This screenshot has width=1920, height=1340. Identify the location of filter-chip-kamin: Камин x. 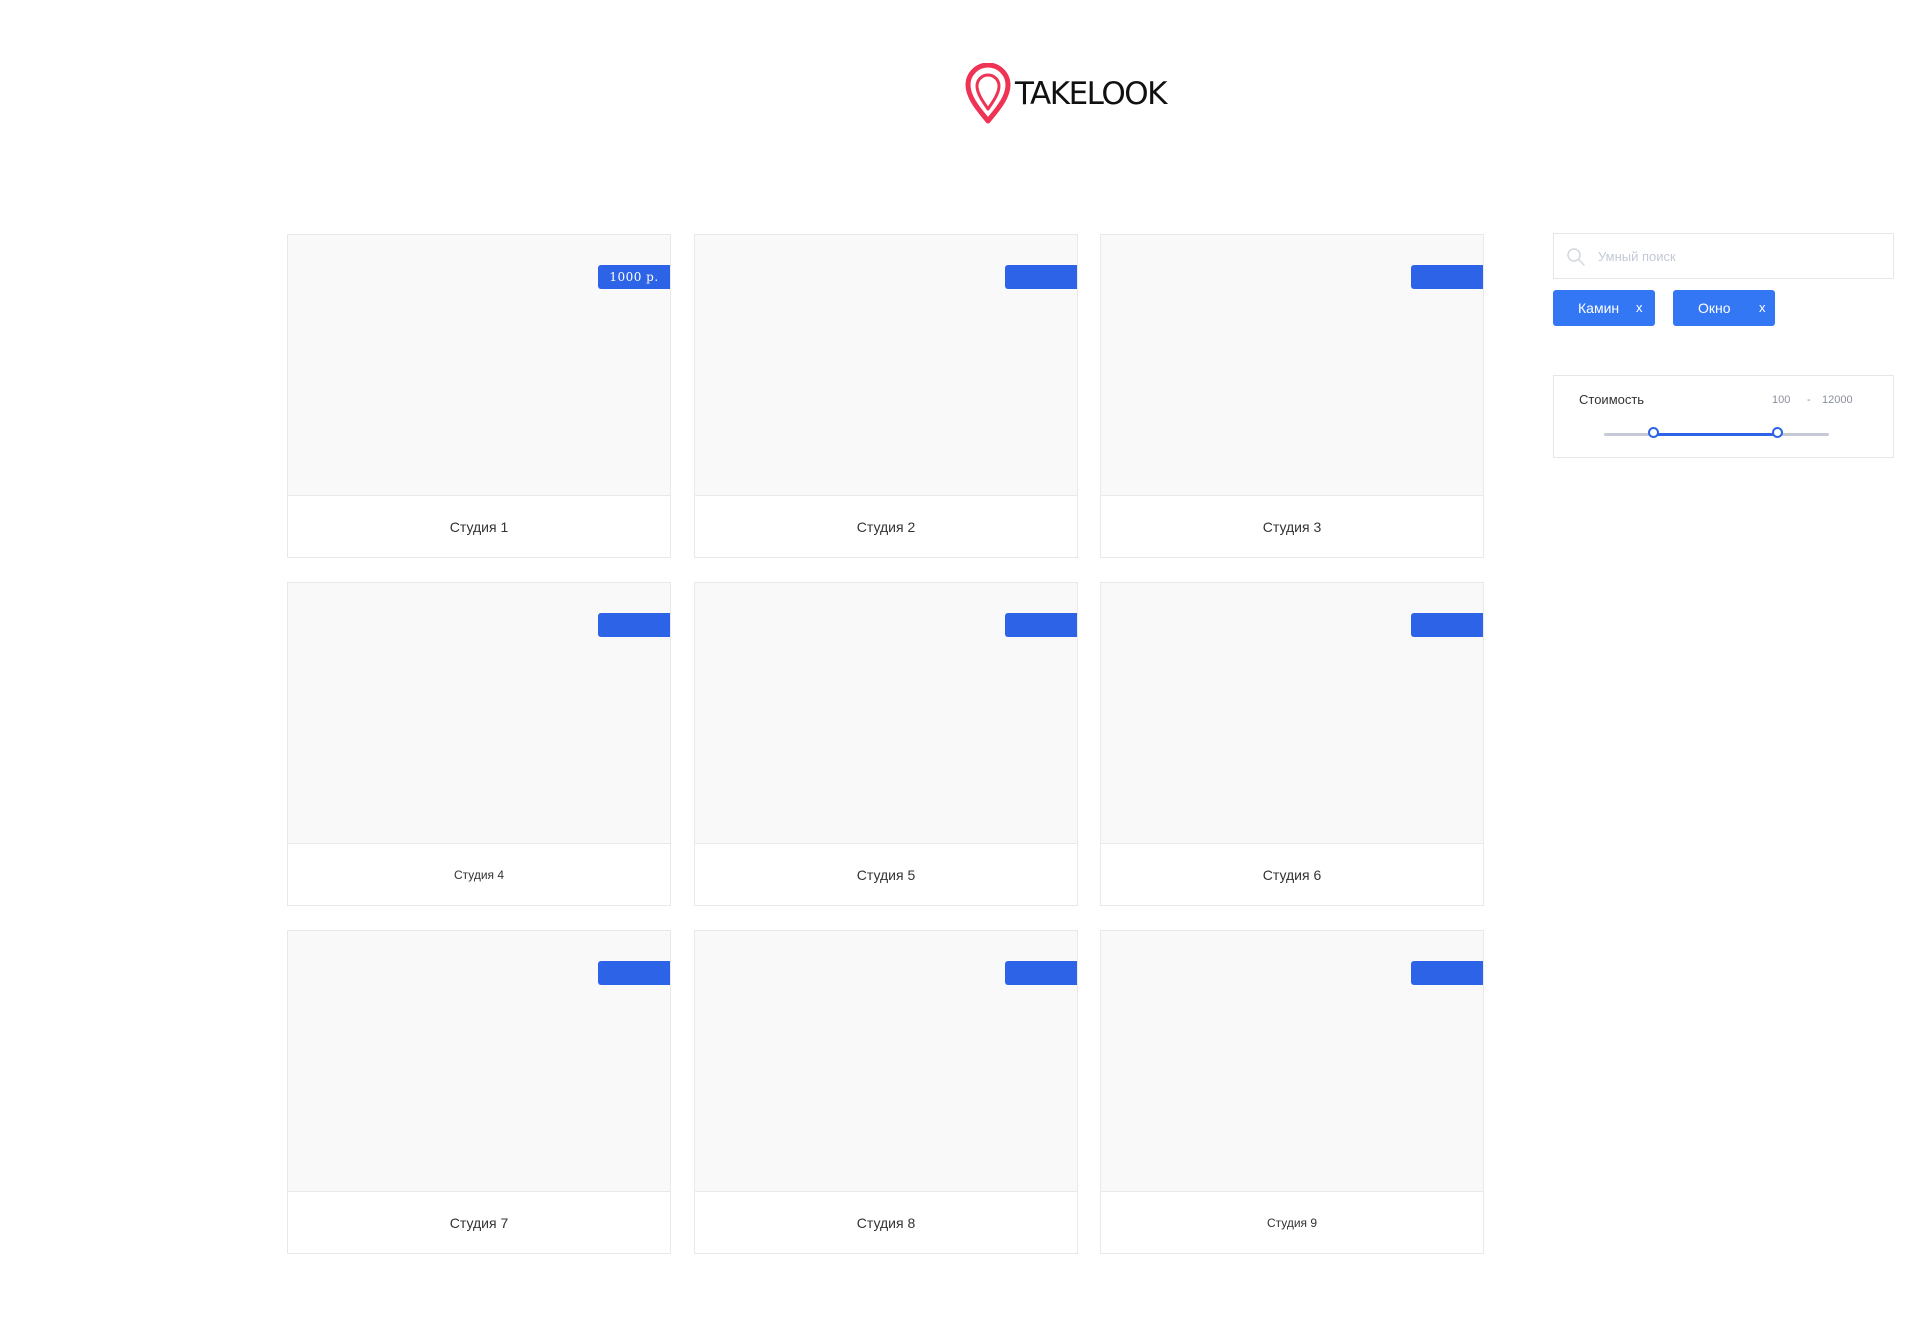
(1604, 308).